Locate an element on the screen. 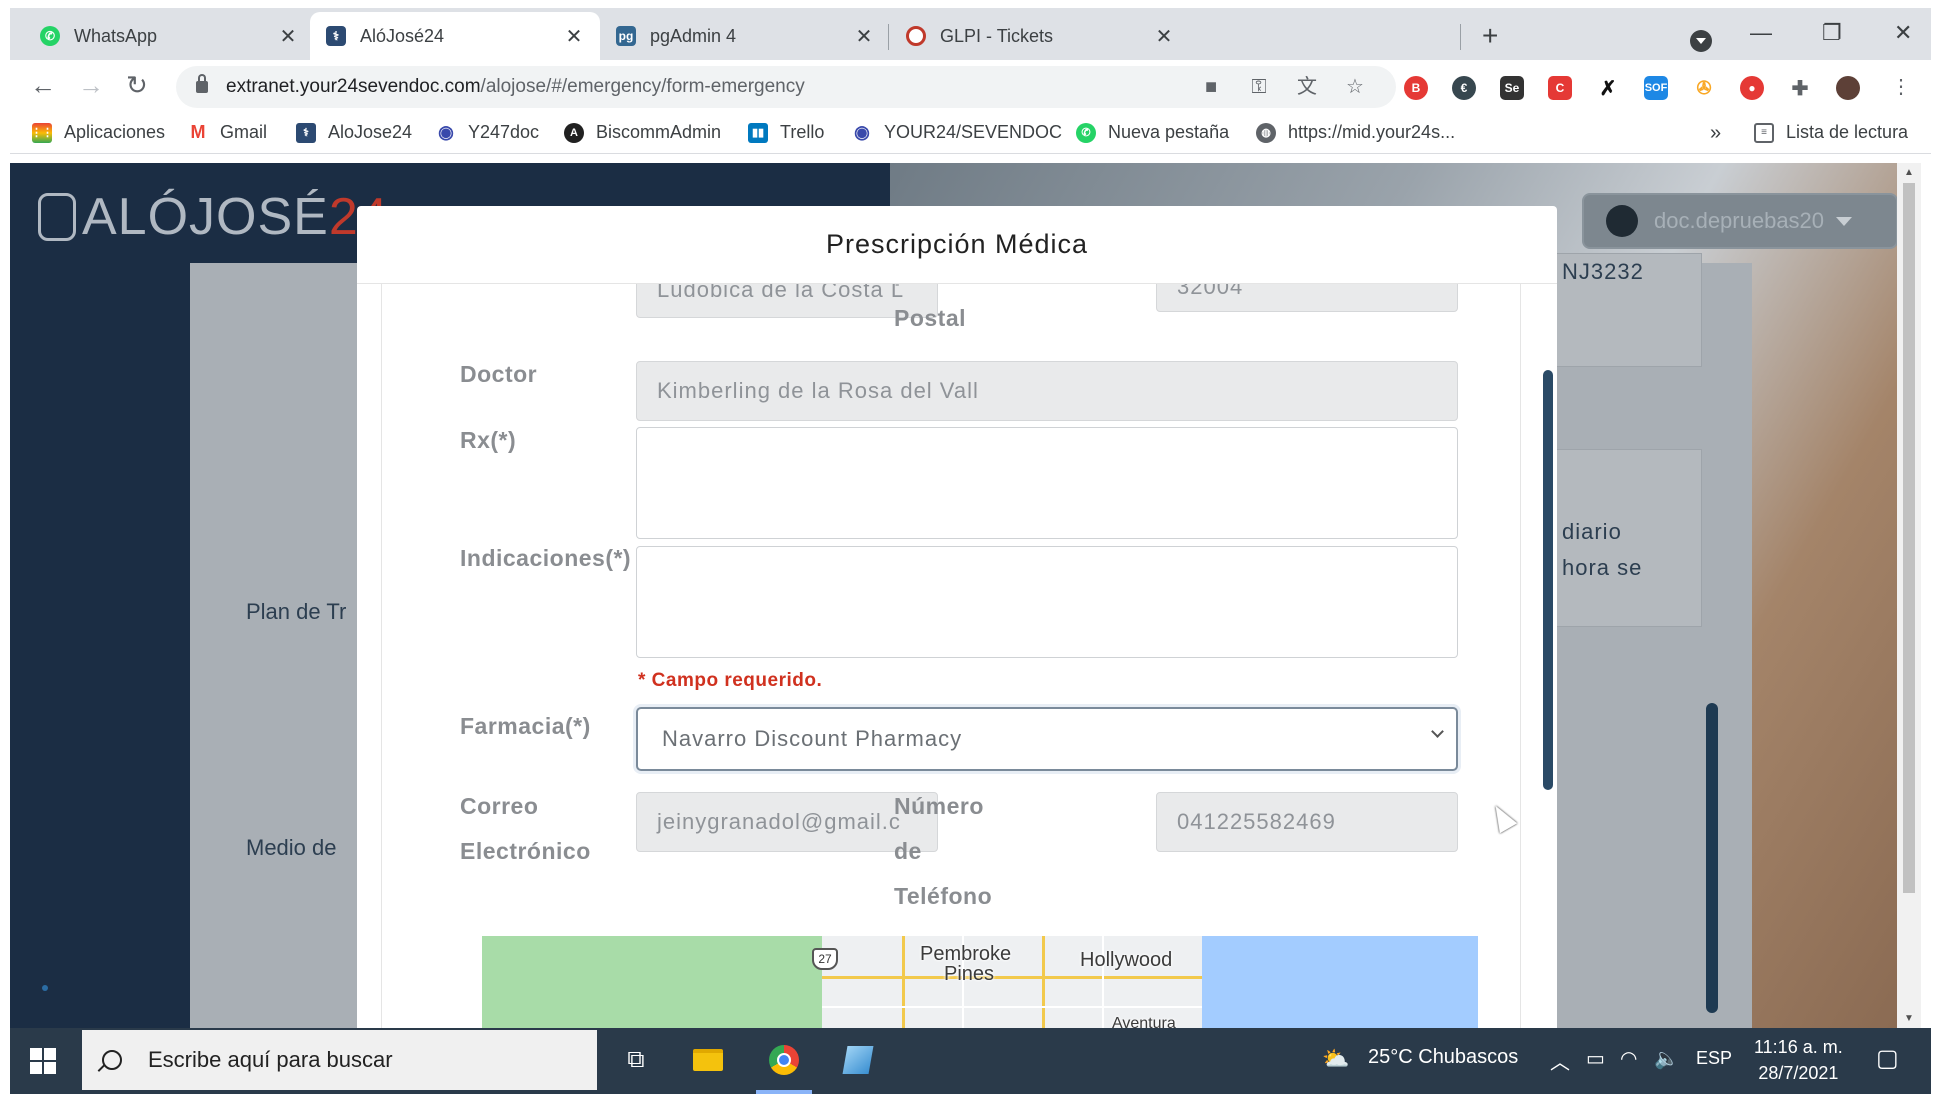 This screenshot has width=1937, height=1097. bookmark-alojose24: ⚕ AloJose24 is located at coordinates (354, 132).